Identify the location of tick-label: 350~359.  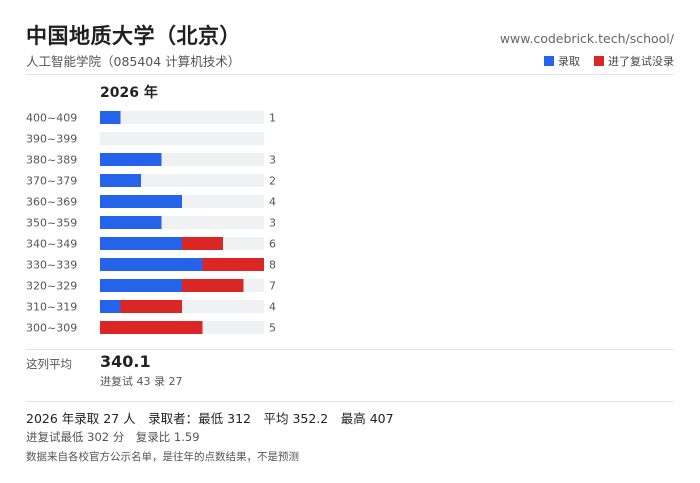
(51, 223).